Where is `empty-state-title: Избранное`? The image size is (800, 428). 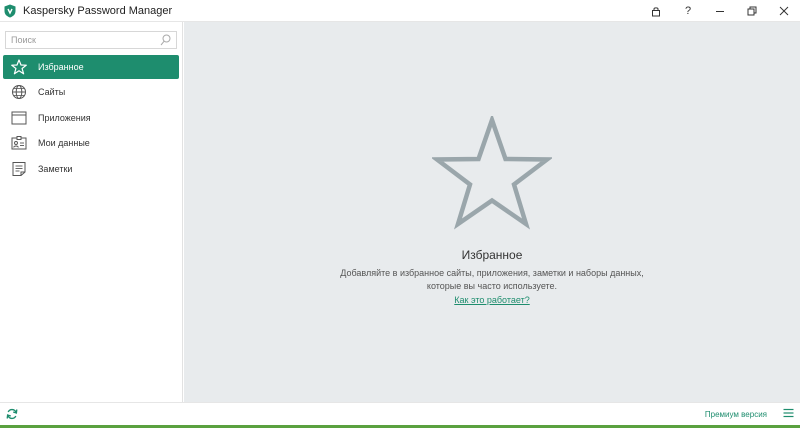 empty-state-title: Избранное is located at coordinates (492, 255).